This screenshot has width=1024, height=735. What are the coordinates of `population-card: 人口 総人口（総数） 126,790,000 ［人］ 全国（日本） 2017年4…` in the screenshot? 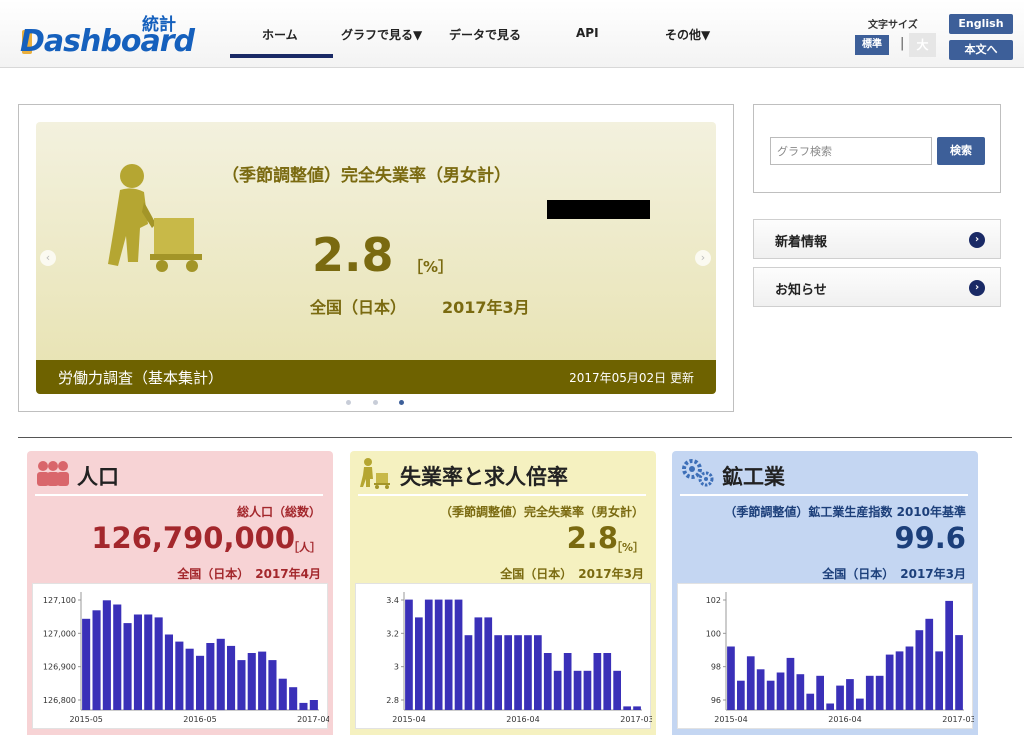 It's located at (180, 593).